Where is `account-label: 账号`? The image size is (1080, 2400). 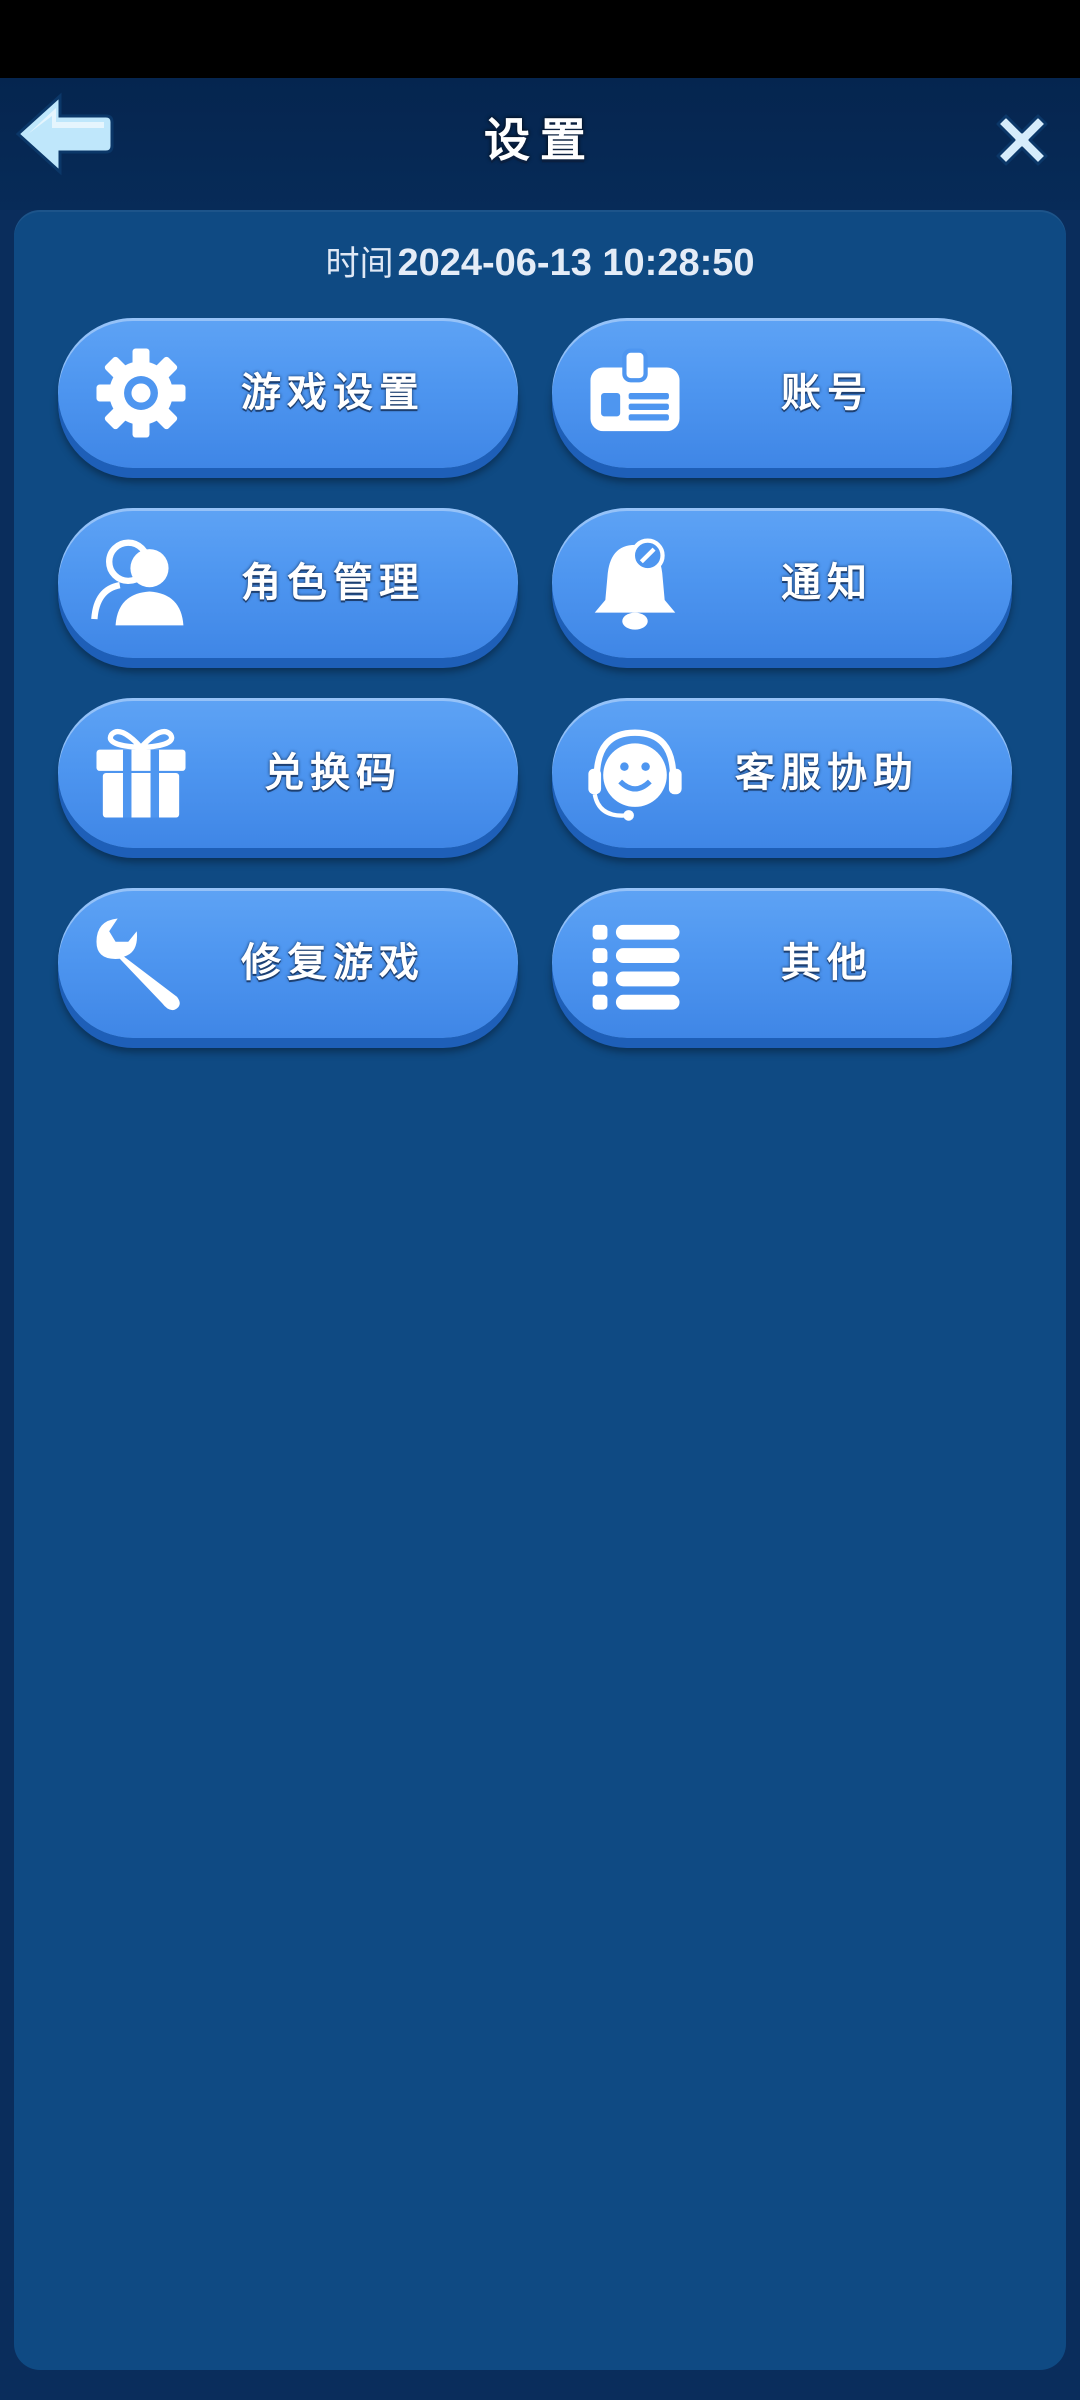
account-label: 账号 is located at coordinates (827, 392).